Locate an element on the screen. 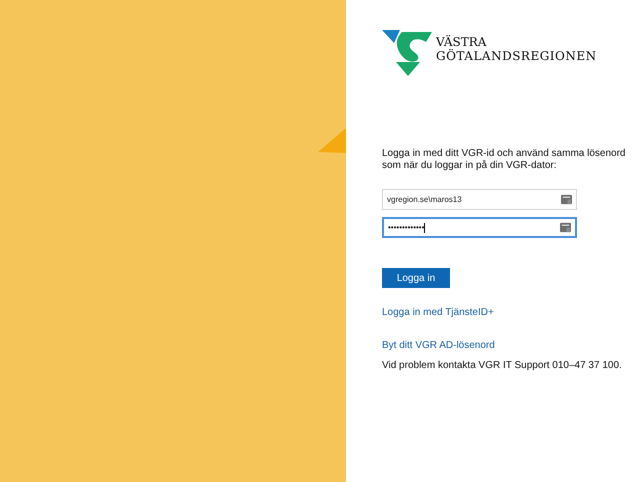 The image size is (634, 482). login-button: Logga in is located at coordinates (416, 278).